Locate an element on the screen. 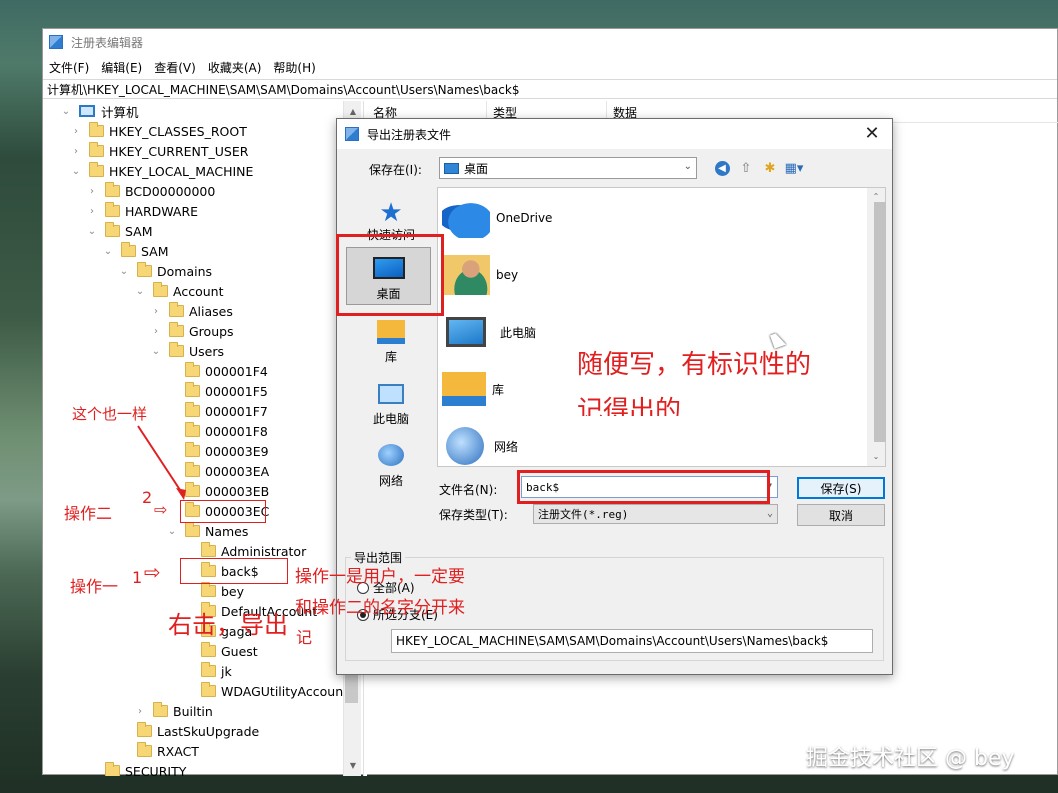  tree-node: › HKEY_CURRENT_USER is located at coordinates (159, 151).